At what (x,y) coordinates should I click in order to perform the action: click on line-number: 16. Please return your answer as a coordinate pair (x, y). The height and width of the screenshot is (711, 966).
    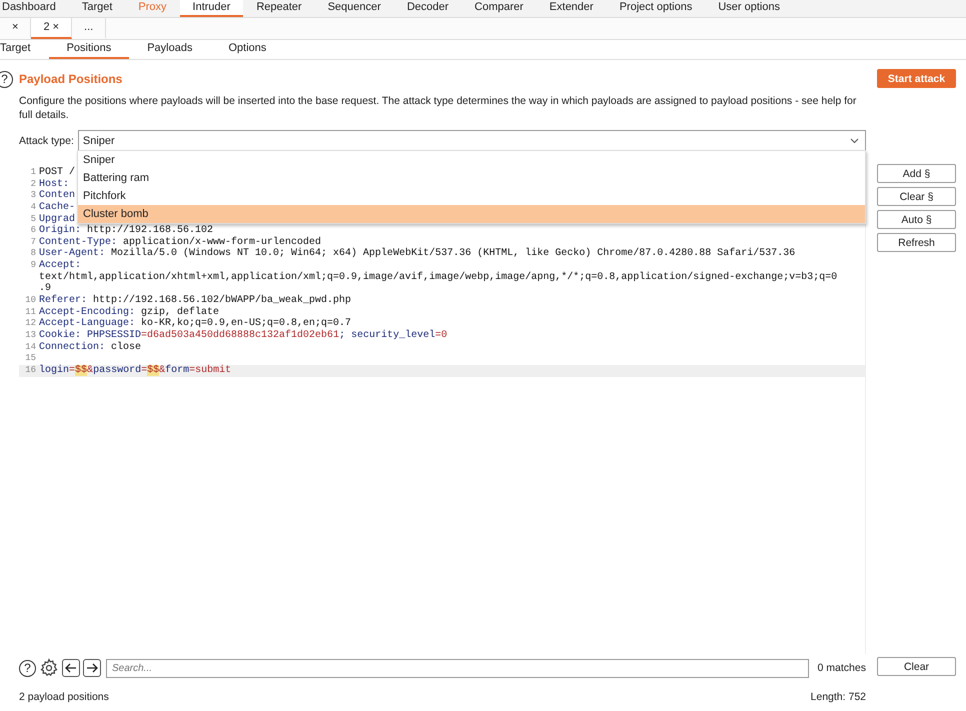
    Looking at the image, I should click on (30, 369).